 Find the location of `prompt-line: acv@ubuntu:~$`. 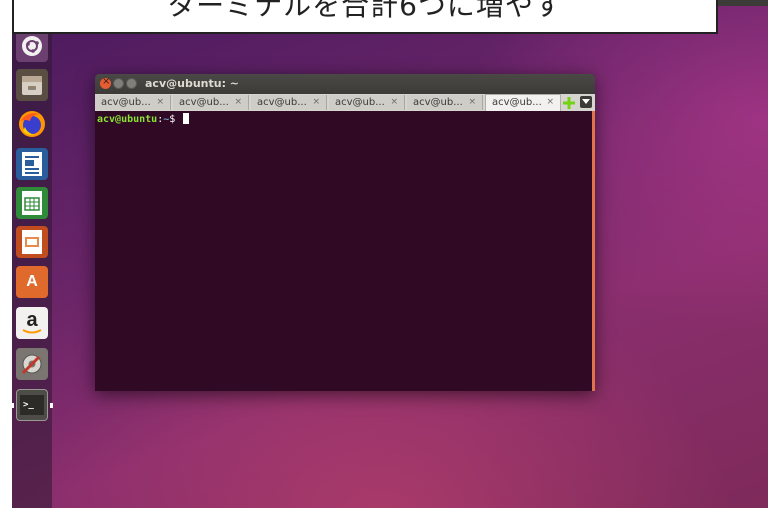

prompt-line: acv@ubuntu:~$ is located at coordinates (143, 119).